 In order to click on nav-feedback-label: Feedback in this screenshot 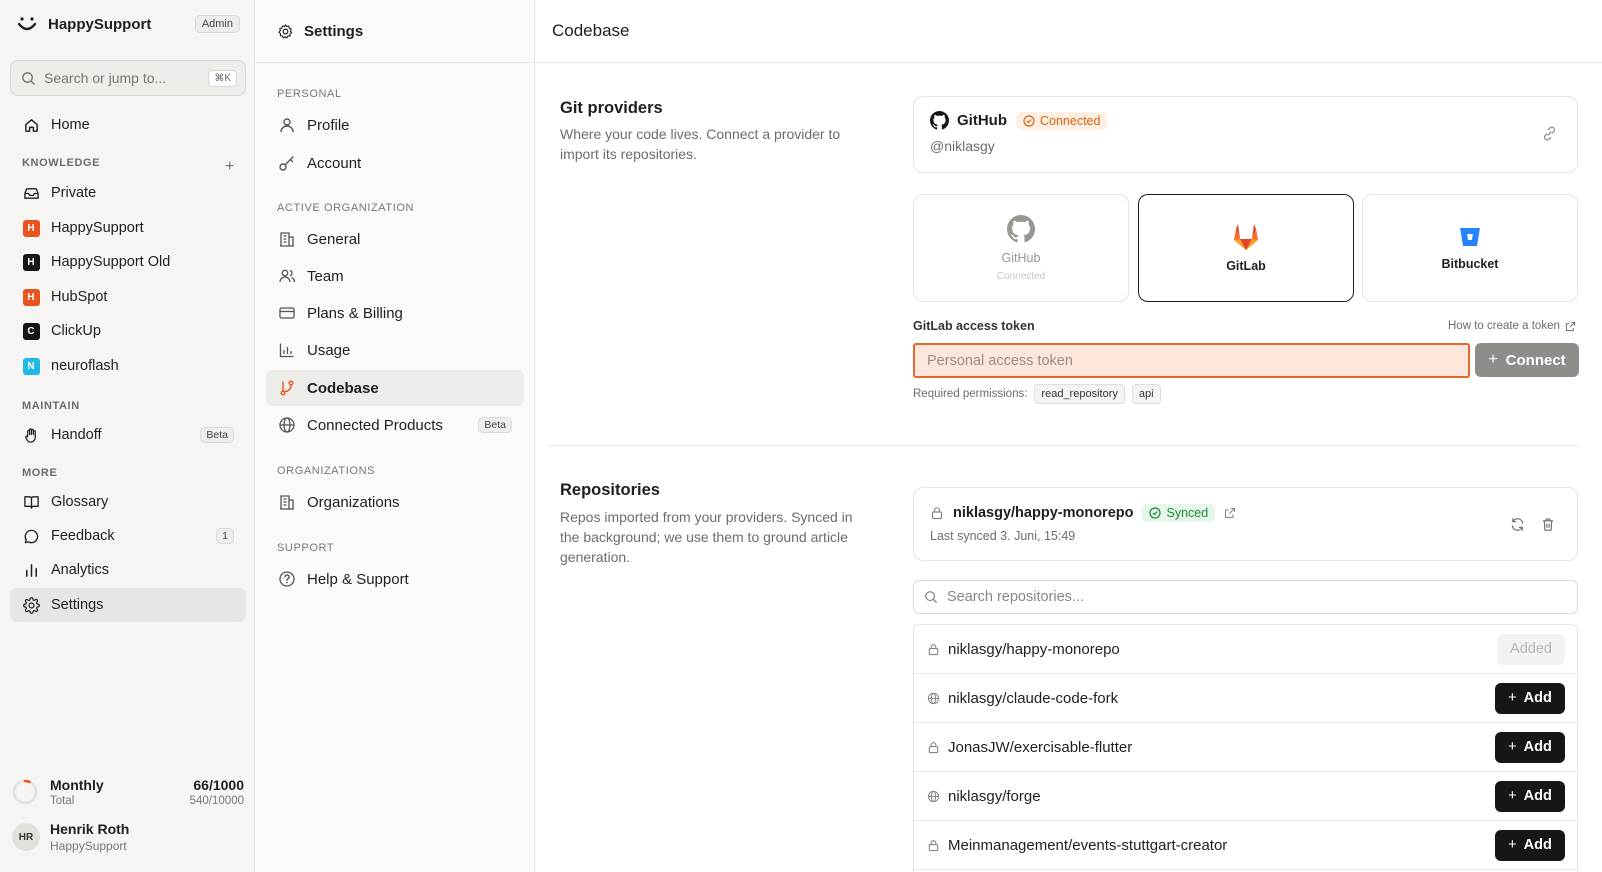, I will do `click(83, 536)`.